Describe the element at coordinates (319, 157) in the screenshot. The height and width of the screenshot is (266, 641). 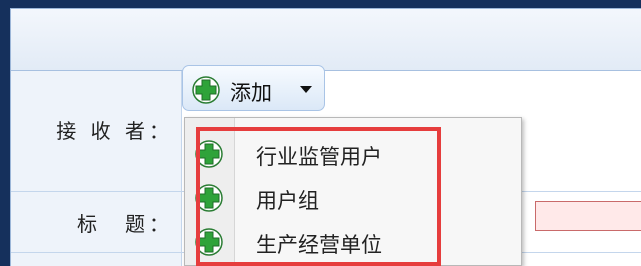
I see `menu-item-label: 行业监管用户` at that location.